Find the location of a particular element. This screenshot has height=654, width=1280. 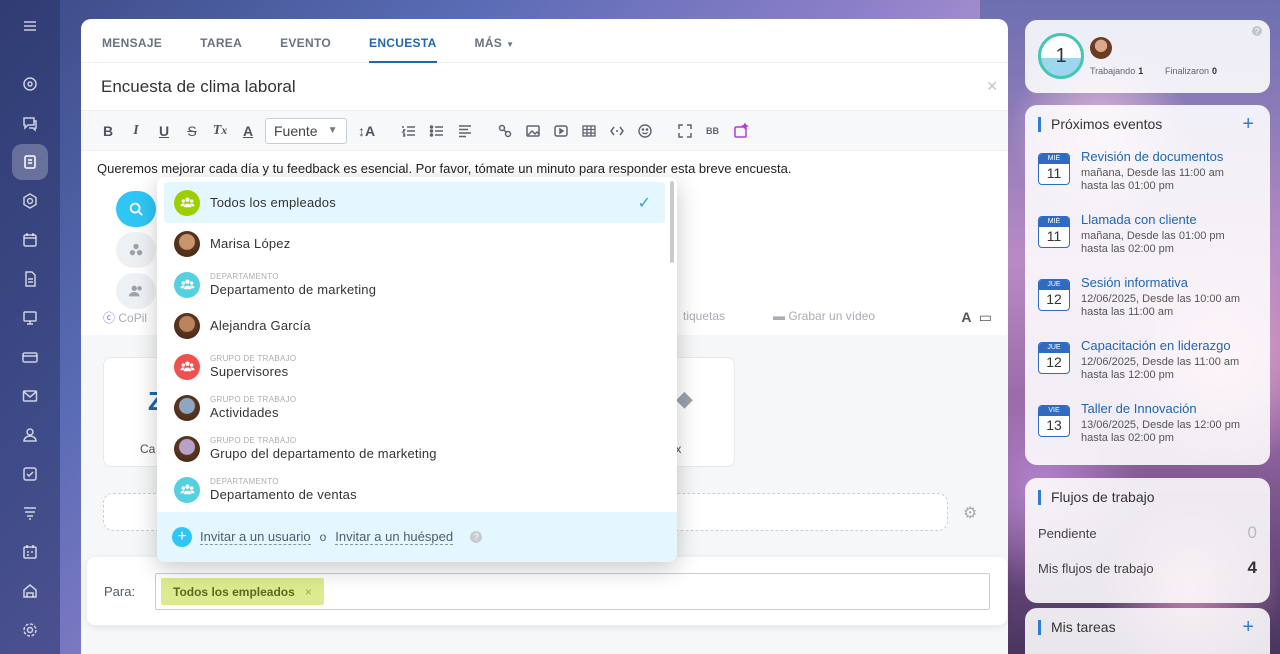

invite-user-link: Invitar a un usuario is located at coordinates (255, 537).